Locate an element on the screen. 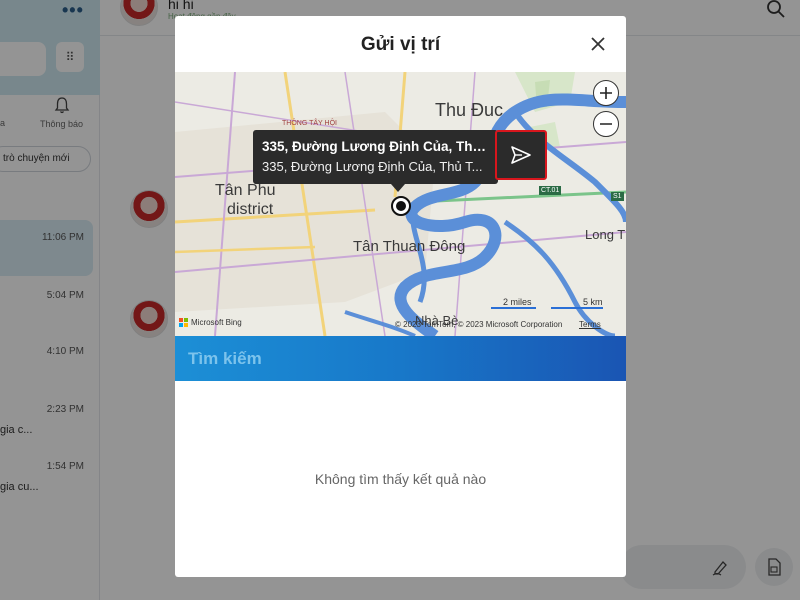 The height and width of the screenshot is (600, 800). minus-icon is located at coordinates (606, 124).